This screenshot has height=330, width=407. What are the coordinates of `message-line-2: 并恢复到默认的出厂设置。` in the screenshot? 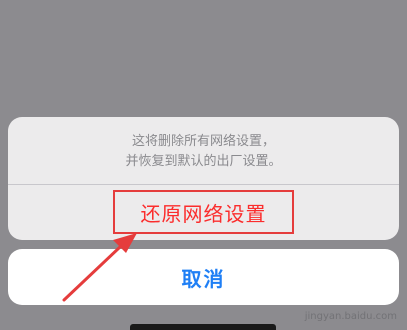 It's located at (203, 161).